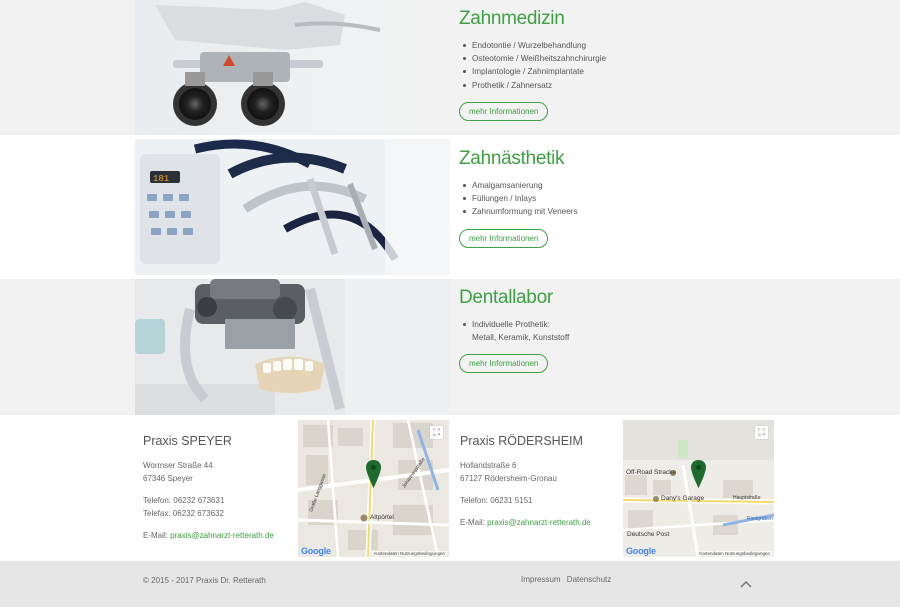  Describe the element at coordinates (292, 67) in the screenshot. I see `loupes-photo` at that location.